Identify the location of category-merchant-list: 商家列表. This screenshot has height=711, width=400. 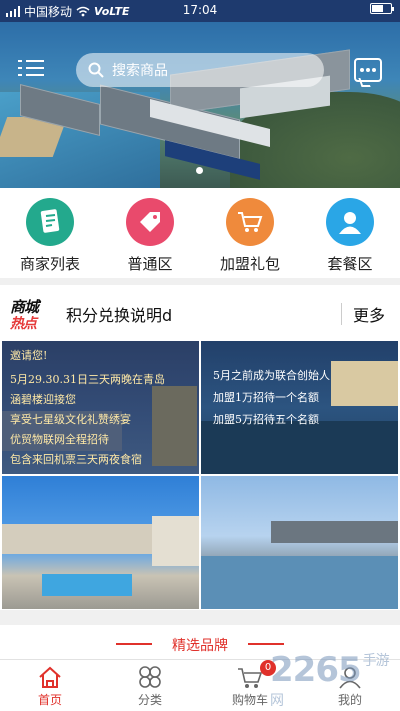
(50, 233).